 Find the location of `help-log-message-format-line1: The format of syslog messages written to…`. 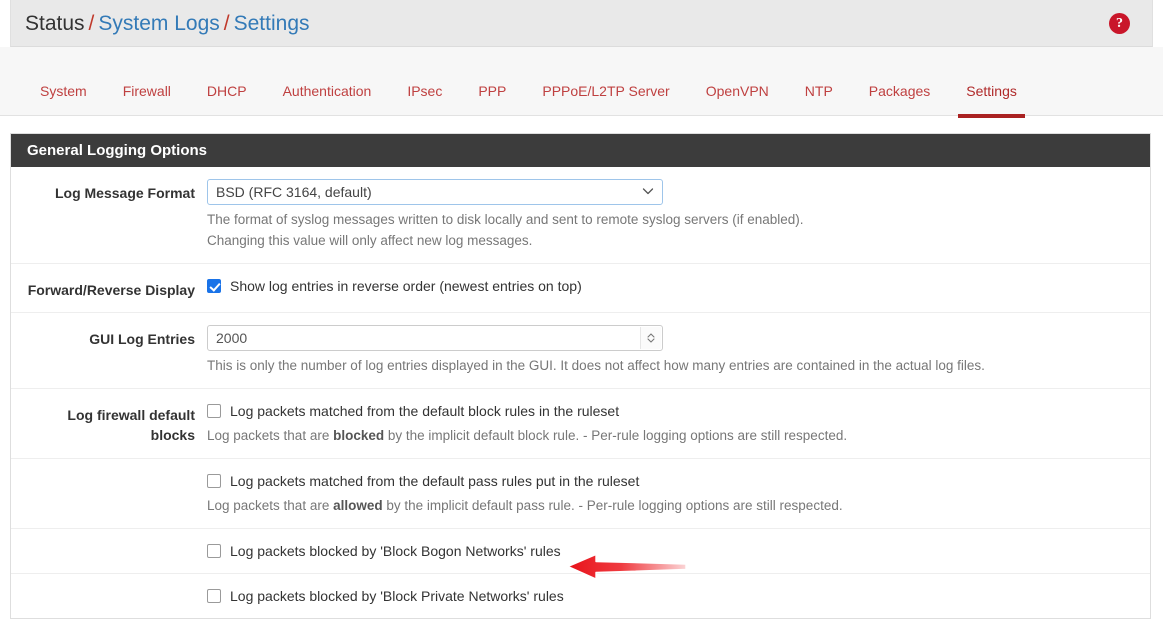

help-log-message-format-line1: The format of syslog messages written to… is located at coordinates (505, 219).